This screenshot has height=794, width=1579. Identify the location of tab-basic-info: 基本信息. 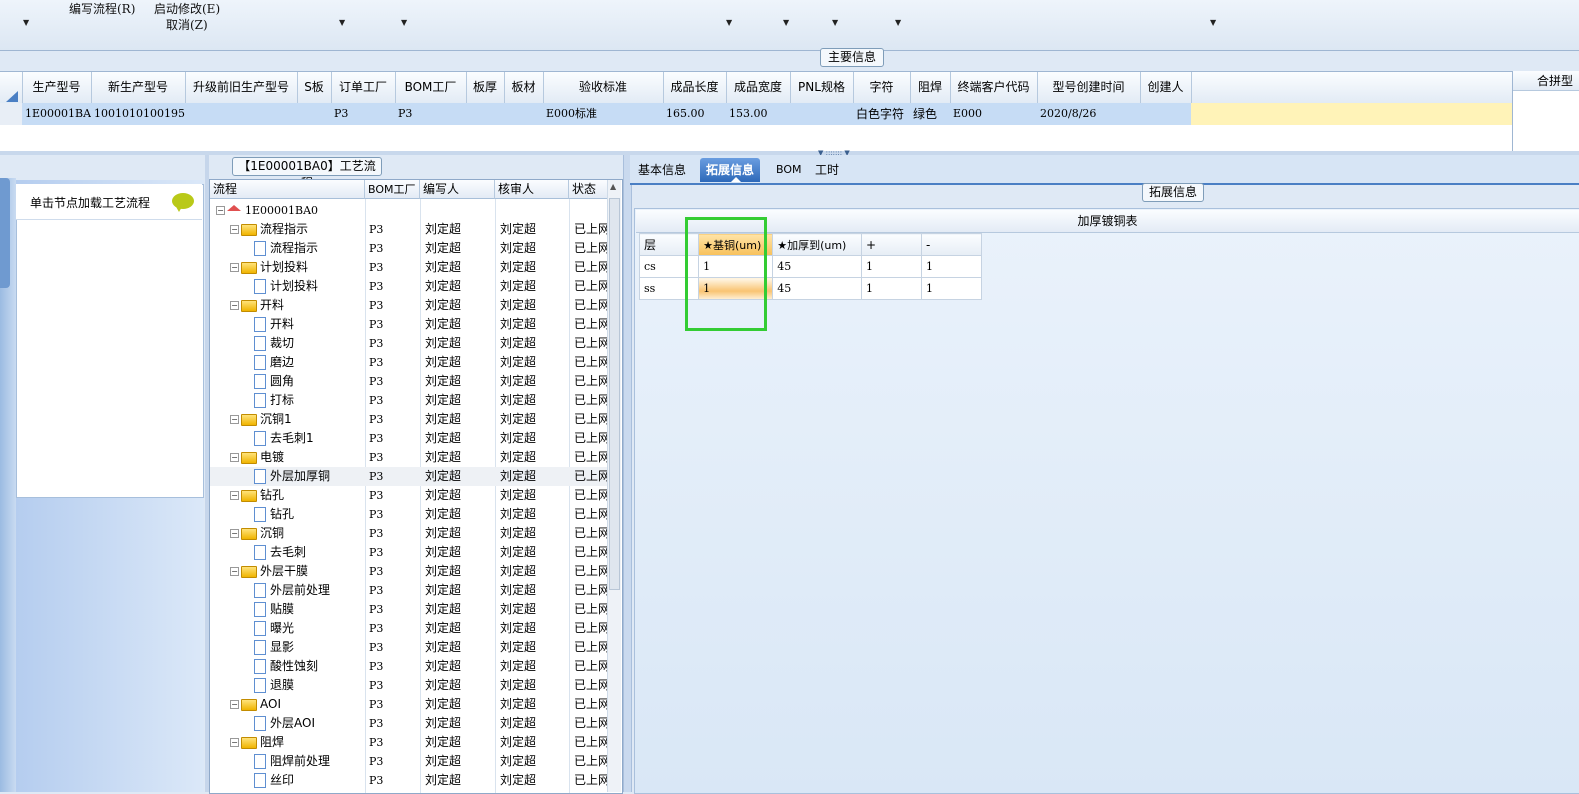
(662, 170).